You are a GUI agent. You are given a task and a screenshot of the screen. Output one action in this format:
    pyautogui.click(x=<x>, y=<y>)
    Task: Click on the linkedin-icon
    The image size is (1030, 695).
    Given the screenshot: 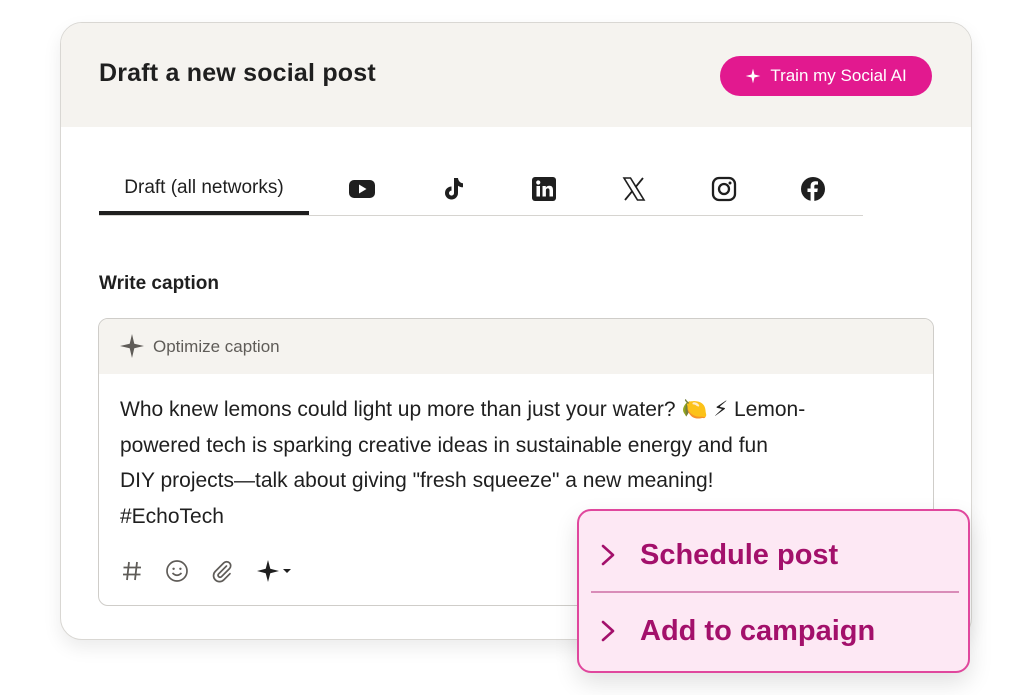 What is the action you would take?
    pyautogui.click(x=544, y=189)
    